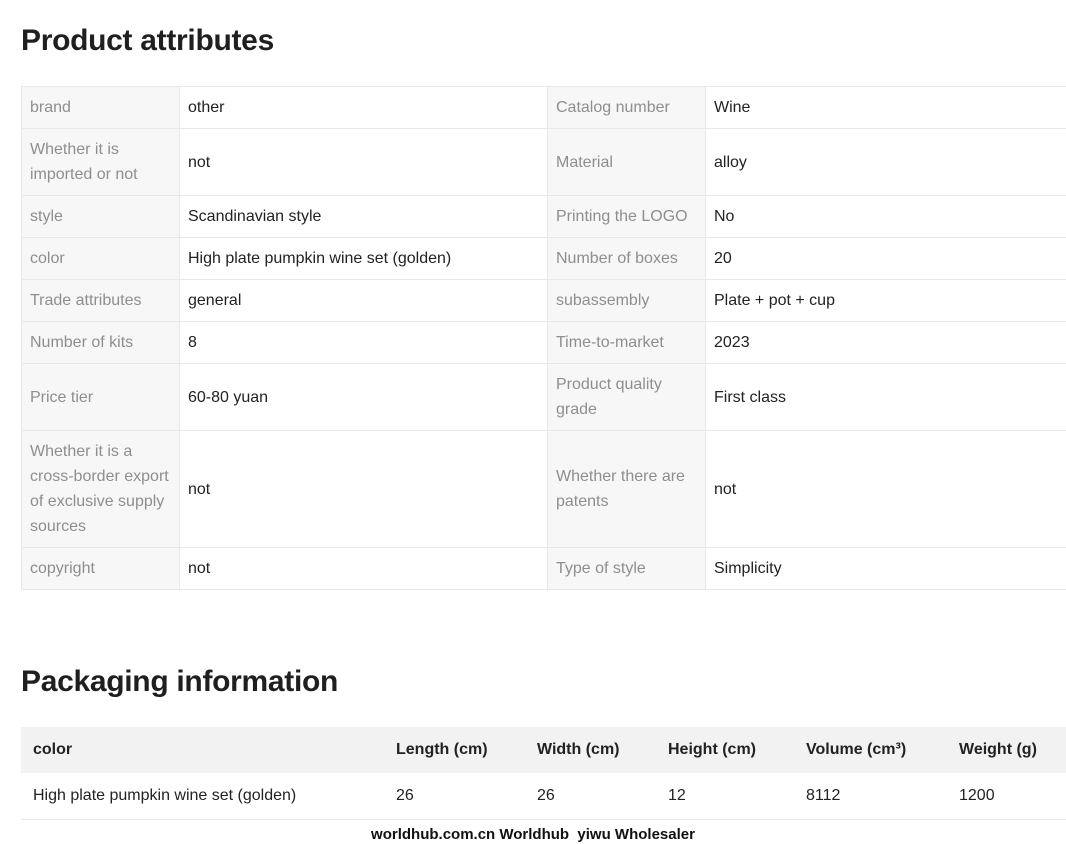 The image size is (1066, 844). Describe the element at coordinates (202, 750) in the screenshot. I see `column-header-color: color` at that location.